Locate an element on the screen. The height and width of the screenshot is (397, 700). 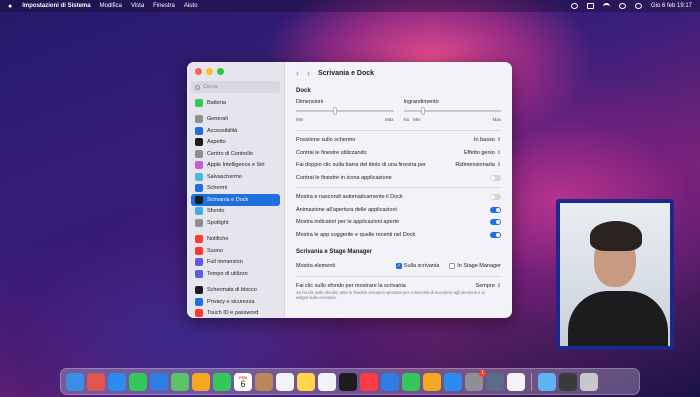
centro-di-controllo-icon is located at coordinates (199, 153).